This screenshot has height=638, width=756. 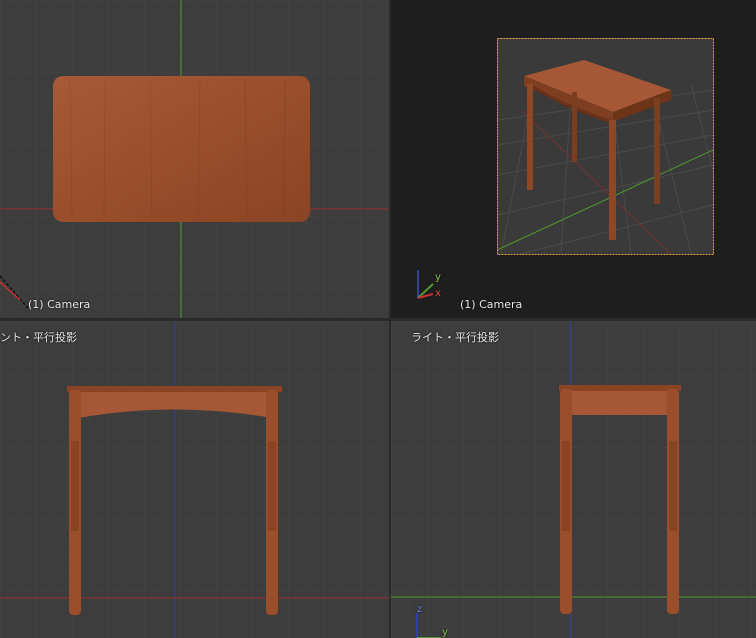 I want to click on axis-z-label: z, so click(x=420, y=609).